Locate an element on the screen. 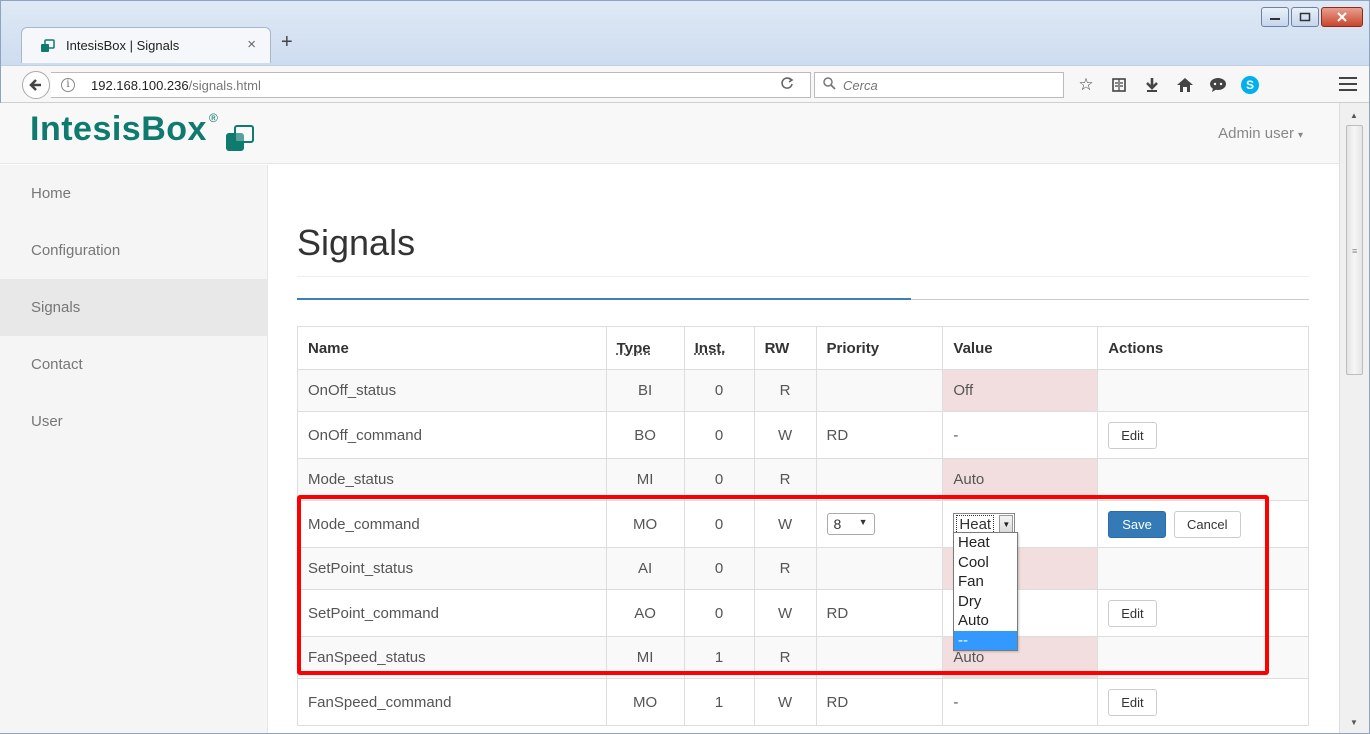  toolbar-icons: ☆ S is located at coordinates (1167, 85).